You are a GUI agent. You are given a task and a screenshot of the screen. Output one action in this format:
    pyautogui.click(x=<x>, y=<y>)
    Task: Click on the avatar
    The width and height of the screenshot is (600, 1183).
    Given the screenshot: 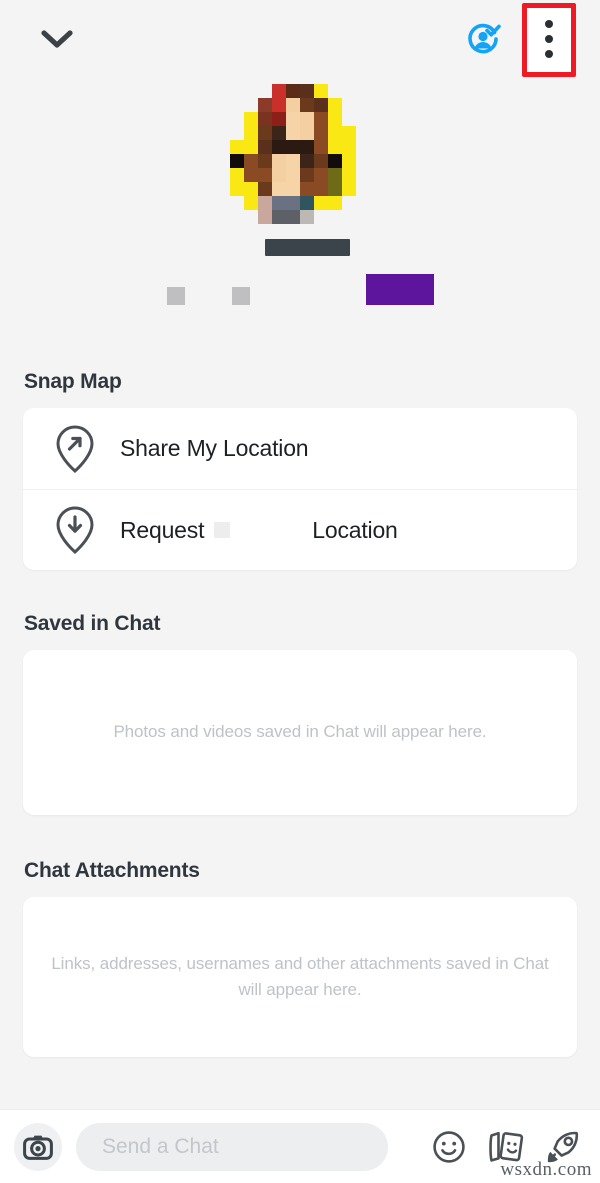 What is the action you would take?
    pyautogui.click(x=300, y=154)
    